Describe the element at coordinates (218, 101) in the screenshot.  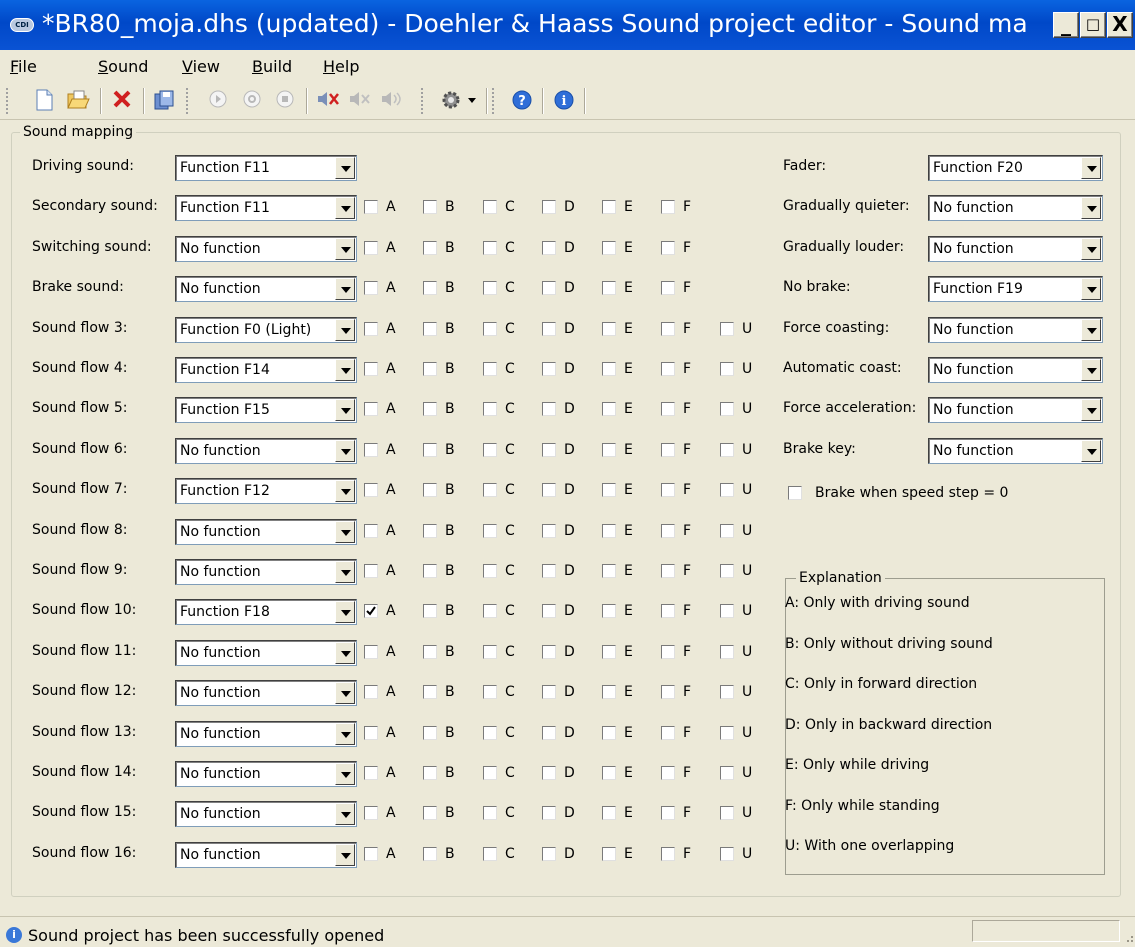
I see `play-icon` at that location.